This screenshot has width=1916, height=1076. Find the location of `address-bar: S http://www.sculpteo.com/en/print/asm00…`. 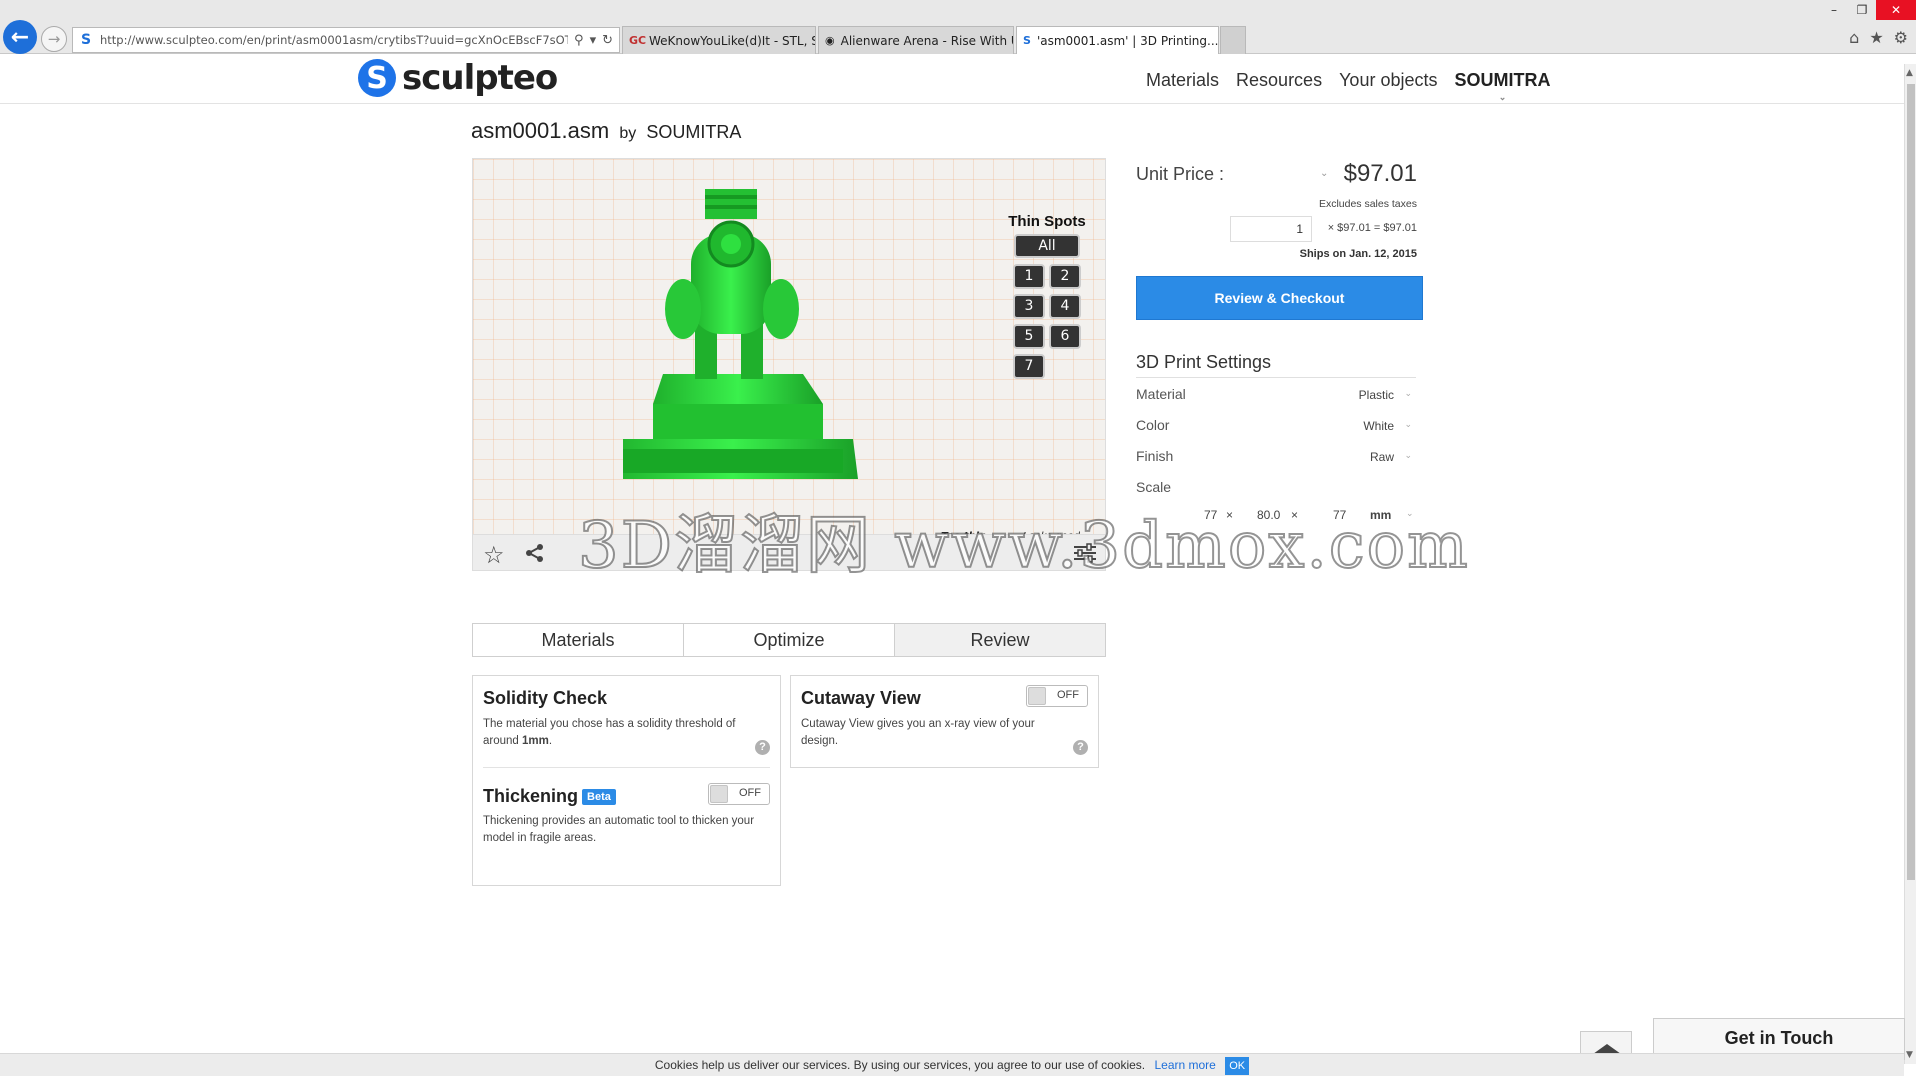

address-bar: S http://www.sculpteo.com/en/print/asm00… is located at coordinates (346, 40).